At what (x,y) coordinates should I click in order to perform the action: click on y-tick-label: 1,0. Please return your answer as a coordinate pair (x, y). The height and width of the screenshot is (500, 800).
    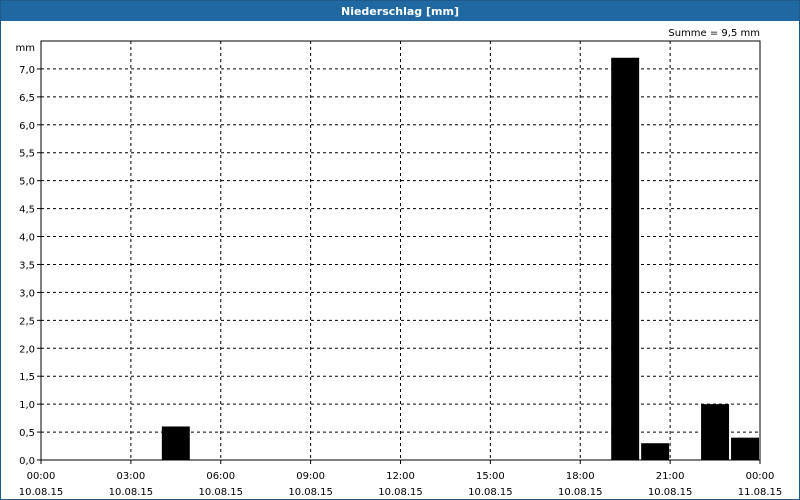
    Looking at the image, I should click on (27, 405).